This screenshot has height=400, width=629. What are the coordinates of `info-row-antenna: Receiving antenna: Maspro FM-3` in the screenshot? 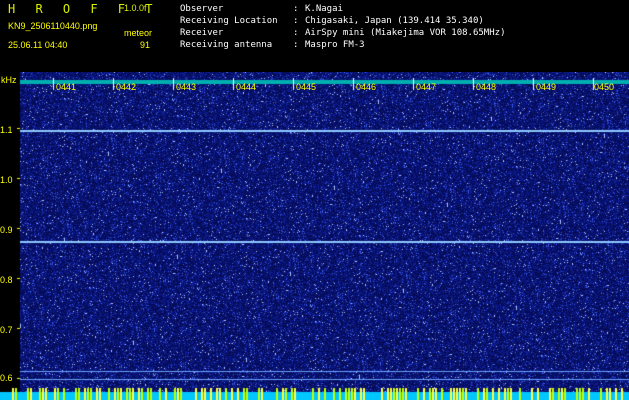 It's located at (272, 45).